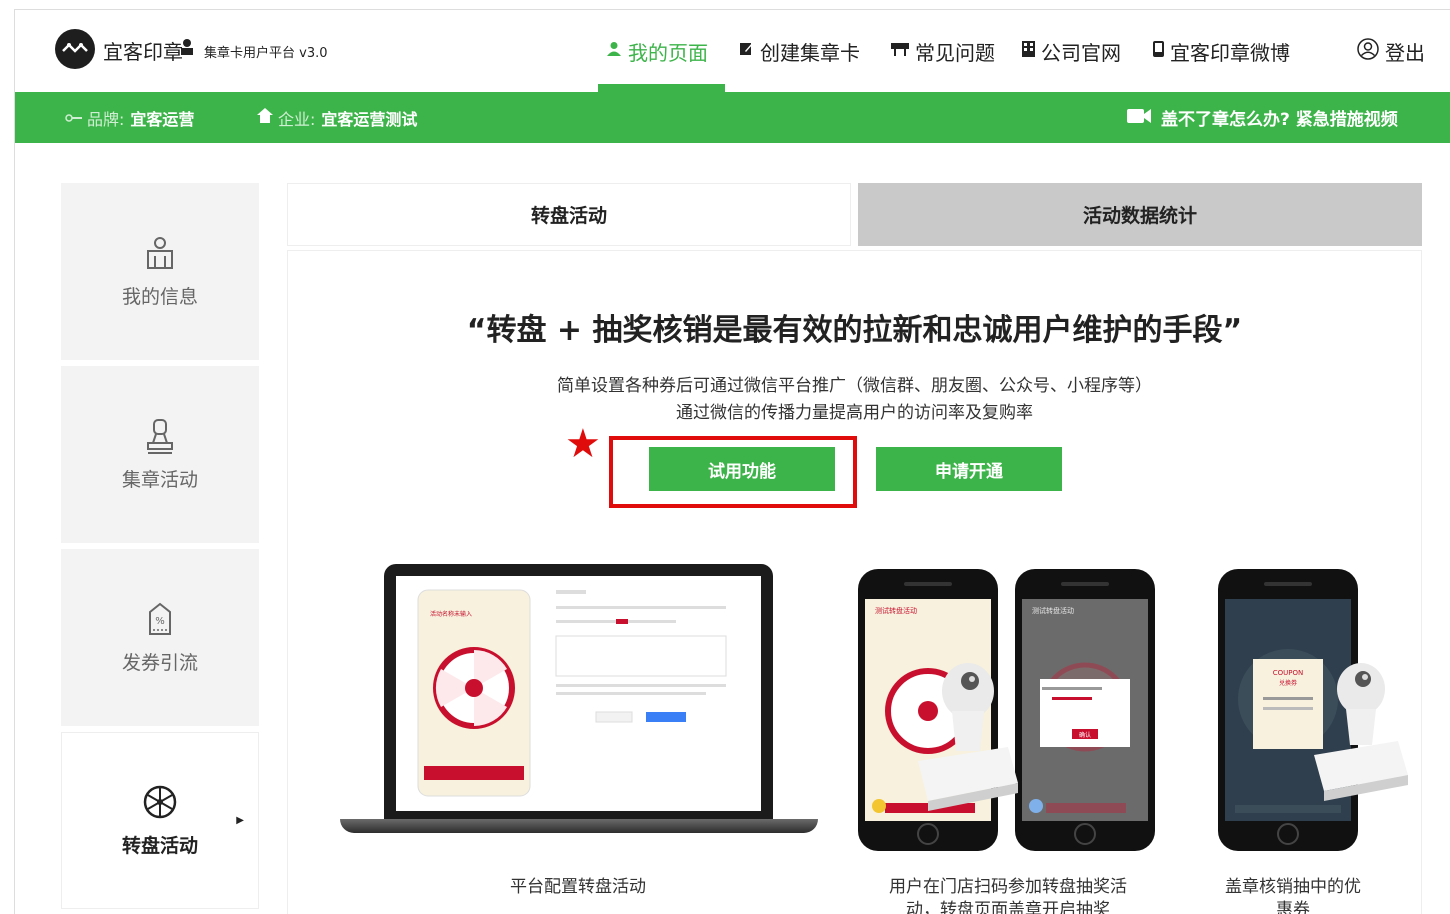  What do you see at coordinates (1405, 52) in the screenshot?
I see `logout-label: 登出` at bounding box center [1405, 52].